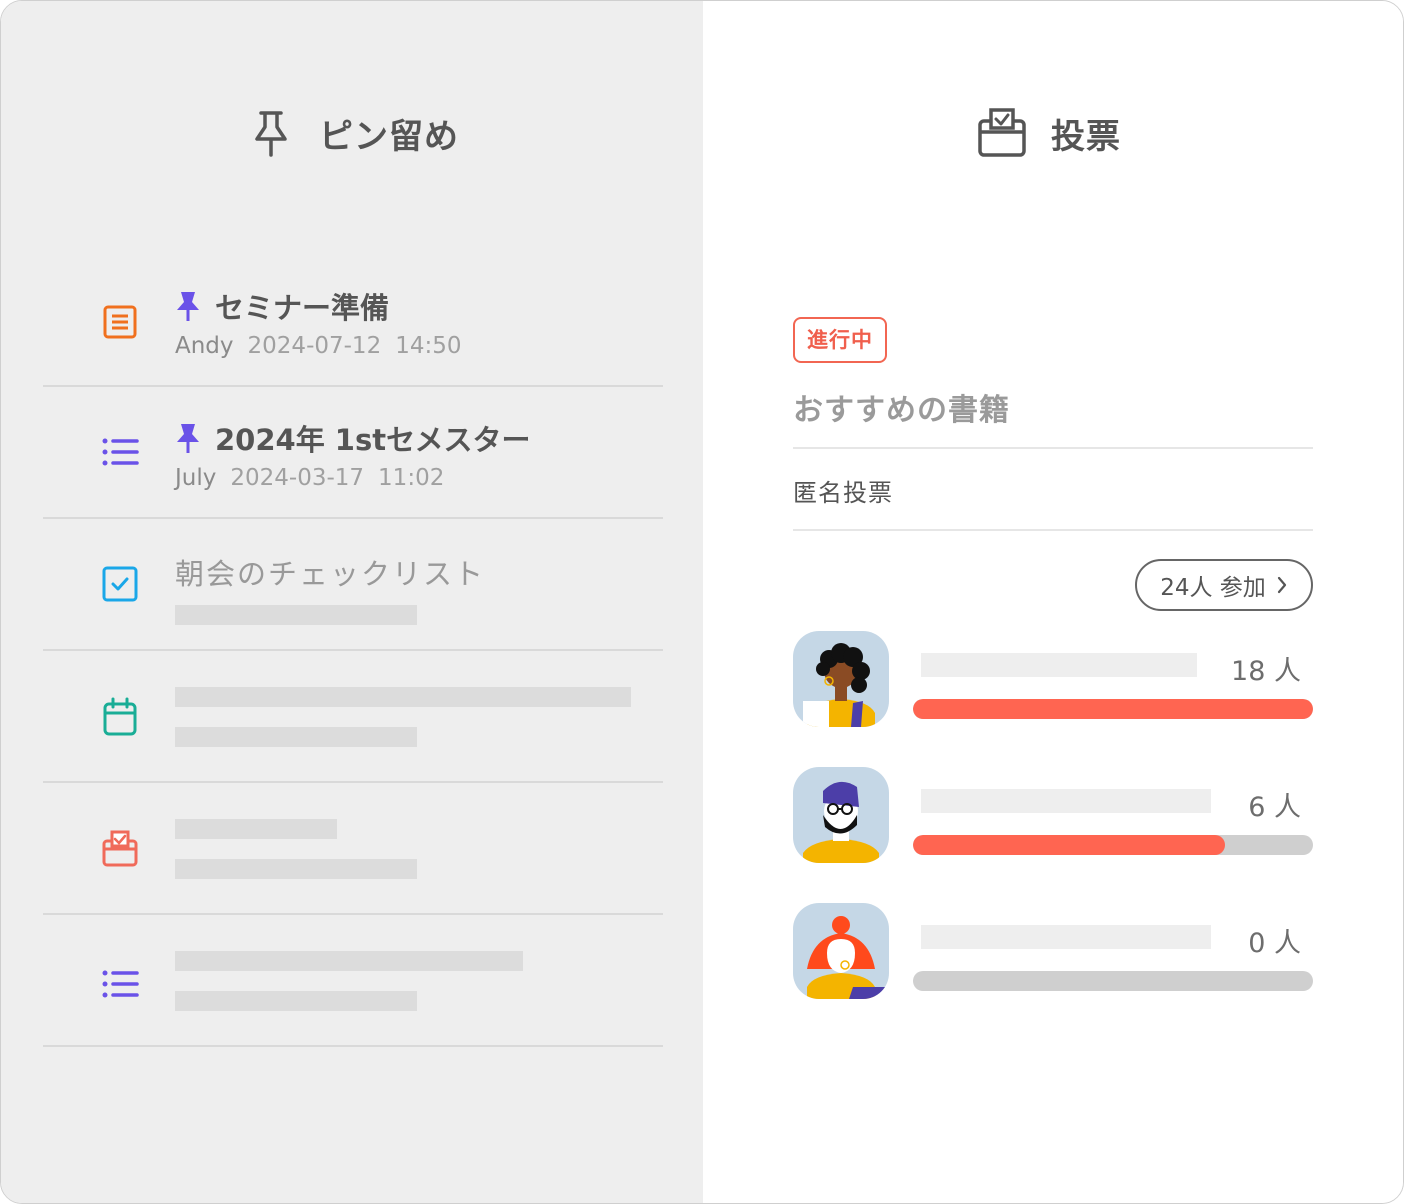 This screenshot has height=1204, width=1404. I want to click on item-date: 2024-03-17, so click(297, 478).